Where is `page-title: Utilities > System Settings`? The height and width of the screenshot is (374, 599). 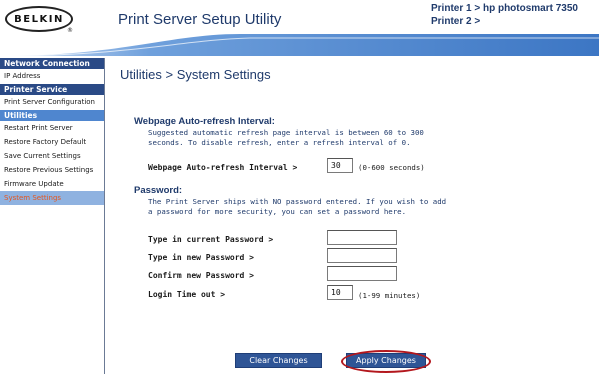 page-title: Utilities > System Settings is located at coordinates (195, 74).